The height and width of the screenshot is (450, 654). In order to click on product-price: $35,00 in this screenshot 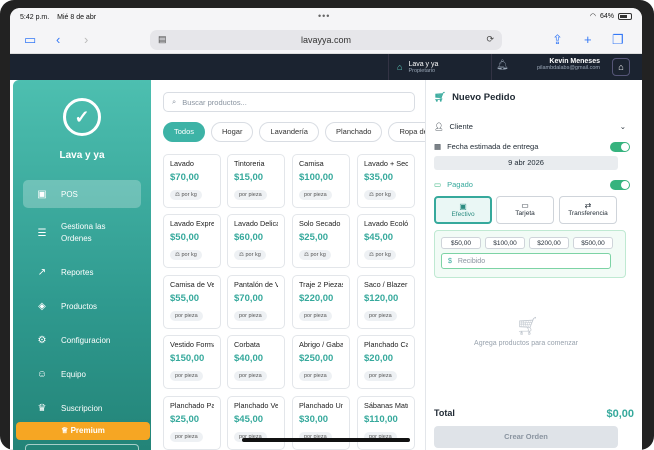, I will do `click(379, 177)`.